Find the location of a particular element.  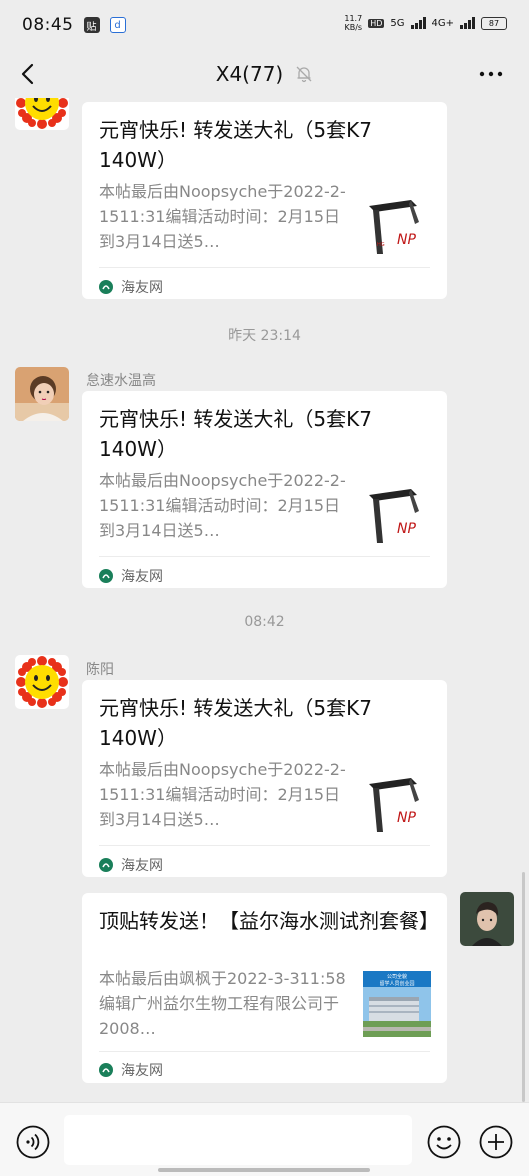

child-photo-avatar is located at coordinates (42, 394).